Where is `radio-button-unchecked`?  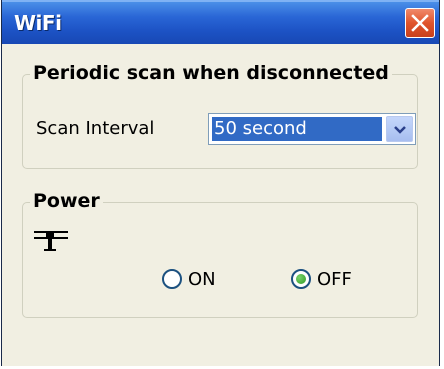
radio-button-unchecked is located at coordinates (172, 279).